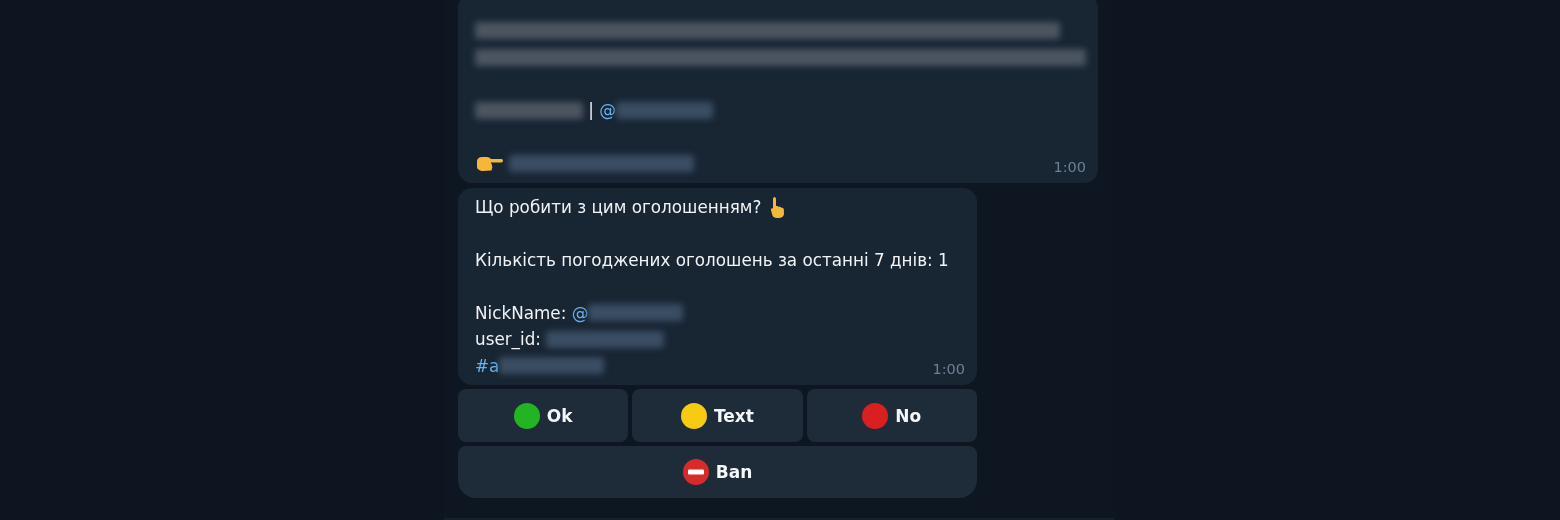 Image resolution: width=1560 pixels, height=520 pixels. Describe the element at coordinates (591, 110) in the screenshot. I see `message-text: |` at that location.